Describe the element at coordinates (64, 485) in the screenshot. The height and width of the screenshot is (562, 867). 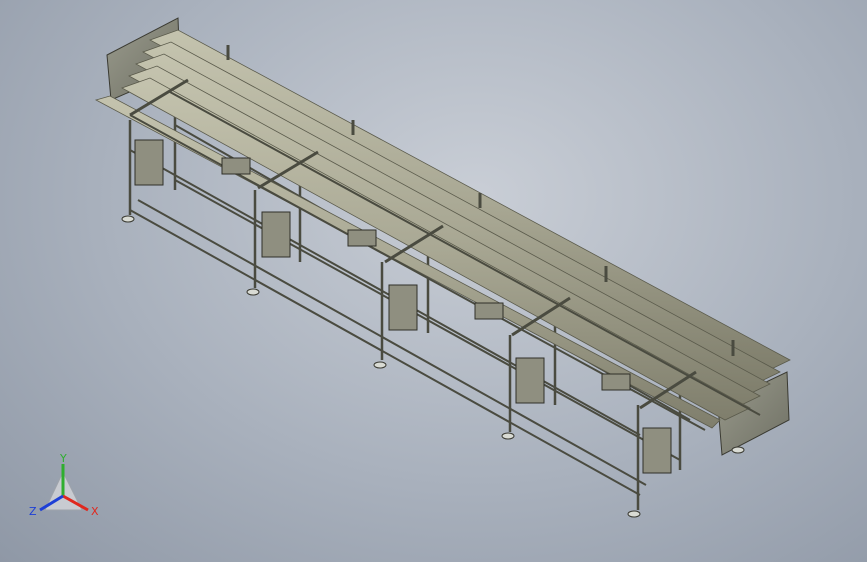
I see `axis-triad: Y X Z` at that location.